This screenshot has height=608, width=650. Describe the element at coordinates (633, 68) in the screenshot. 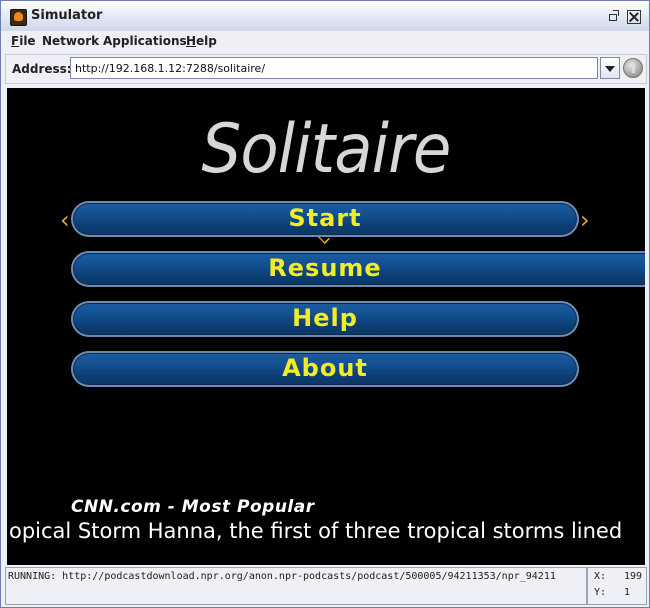

I see `go-icon` at that location.